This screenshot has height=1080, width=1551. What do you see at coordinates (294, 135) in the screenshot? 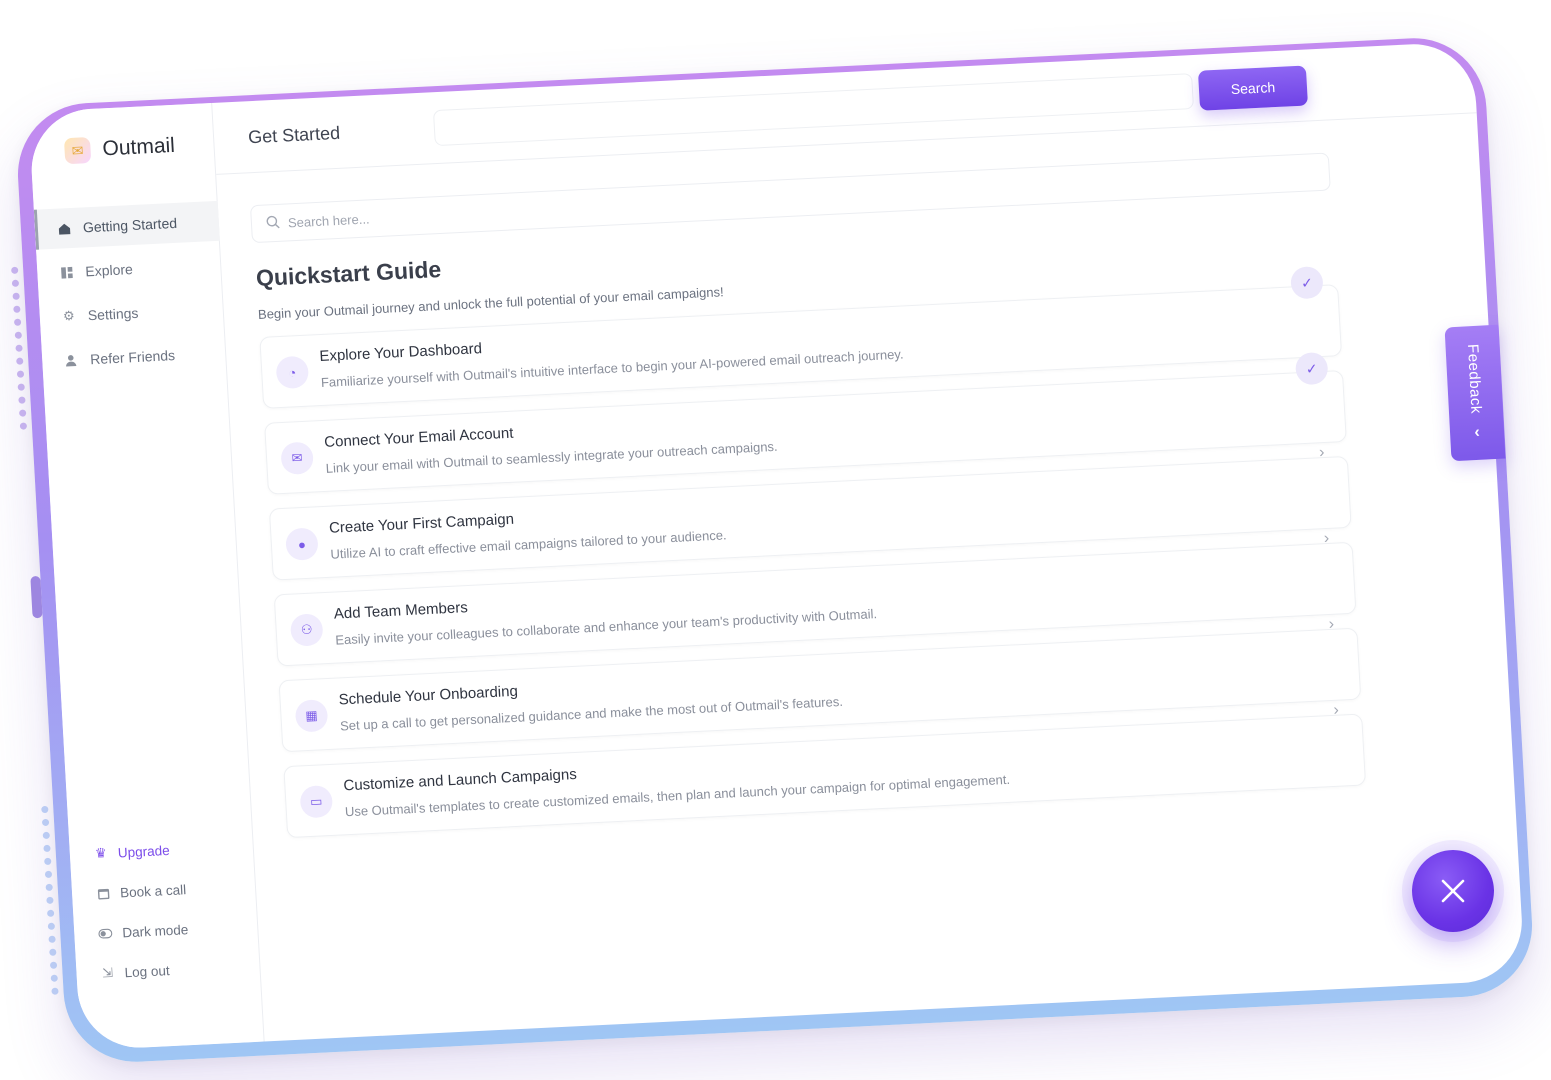
I see `page-title: Get Started` at bounding box center [294, 135].